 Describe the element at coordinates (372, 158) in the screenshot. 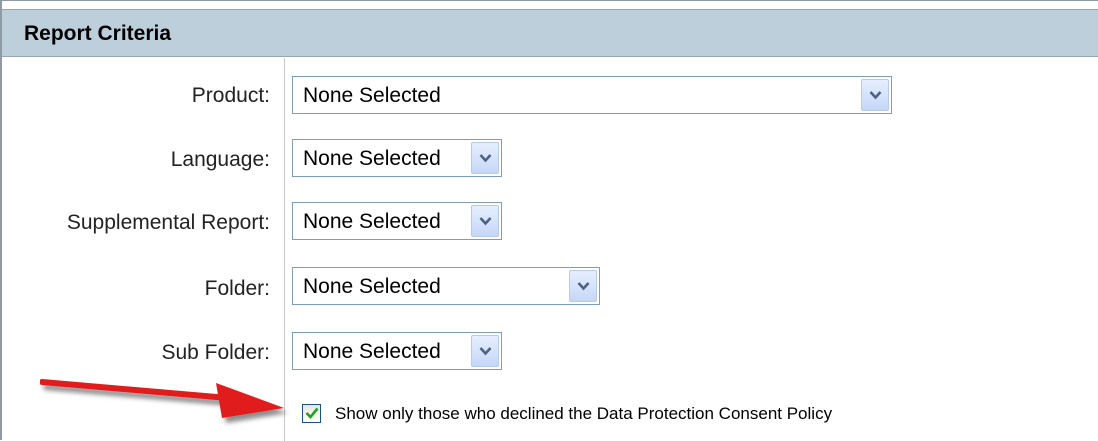

I see `language-select-value: None Selected` at that location.